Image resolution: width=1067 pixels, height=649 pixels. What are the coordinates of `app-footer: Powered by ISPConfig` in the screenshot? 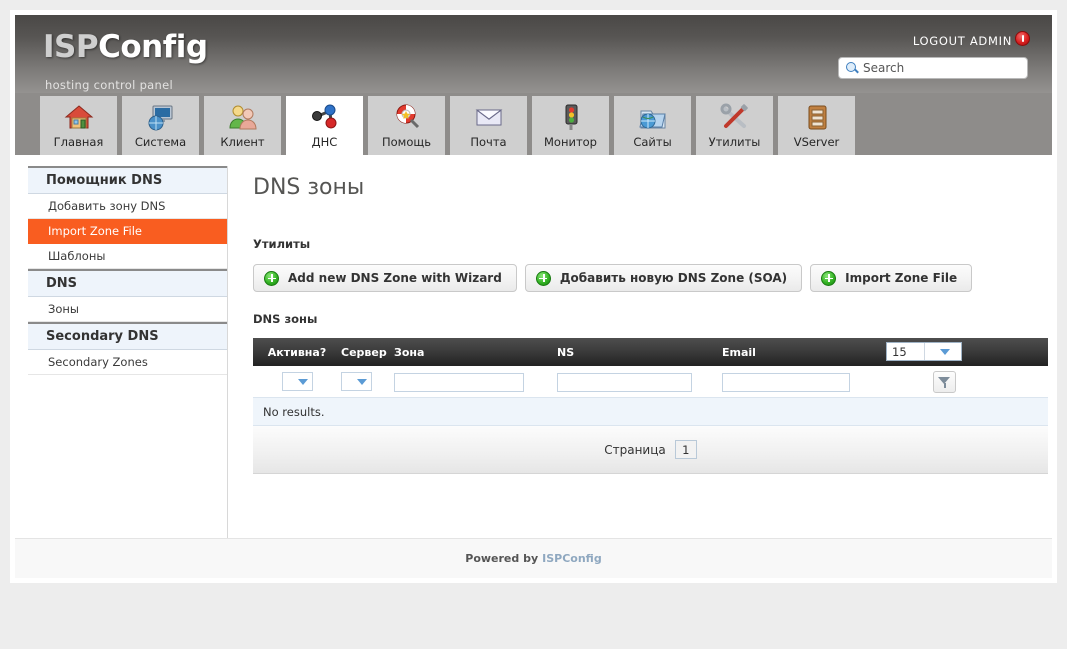 It's located at (533, 558).